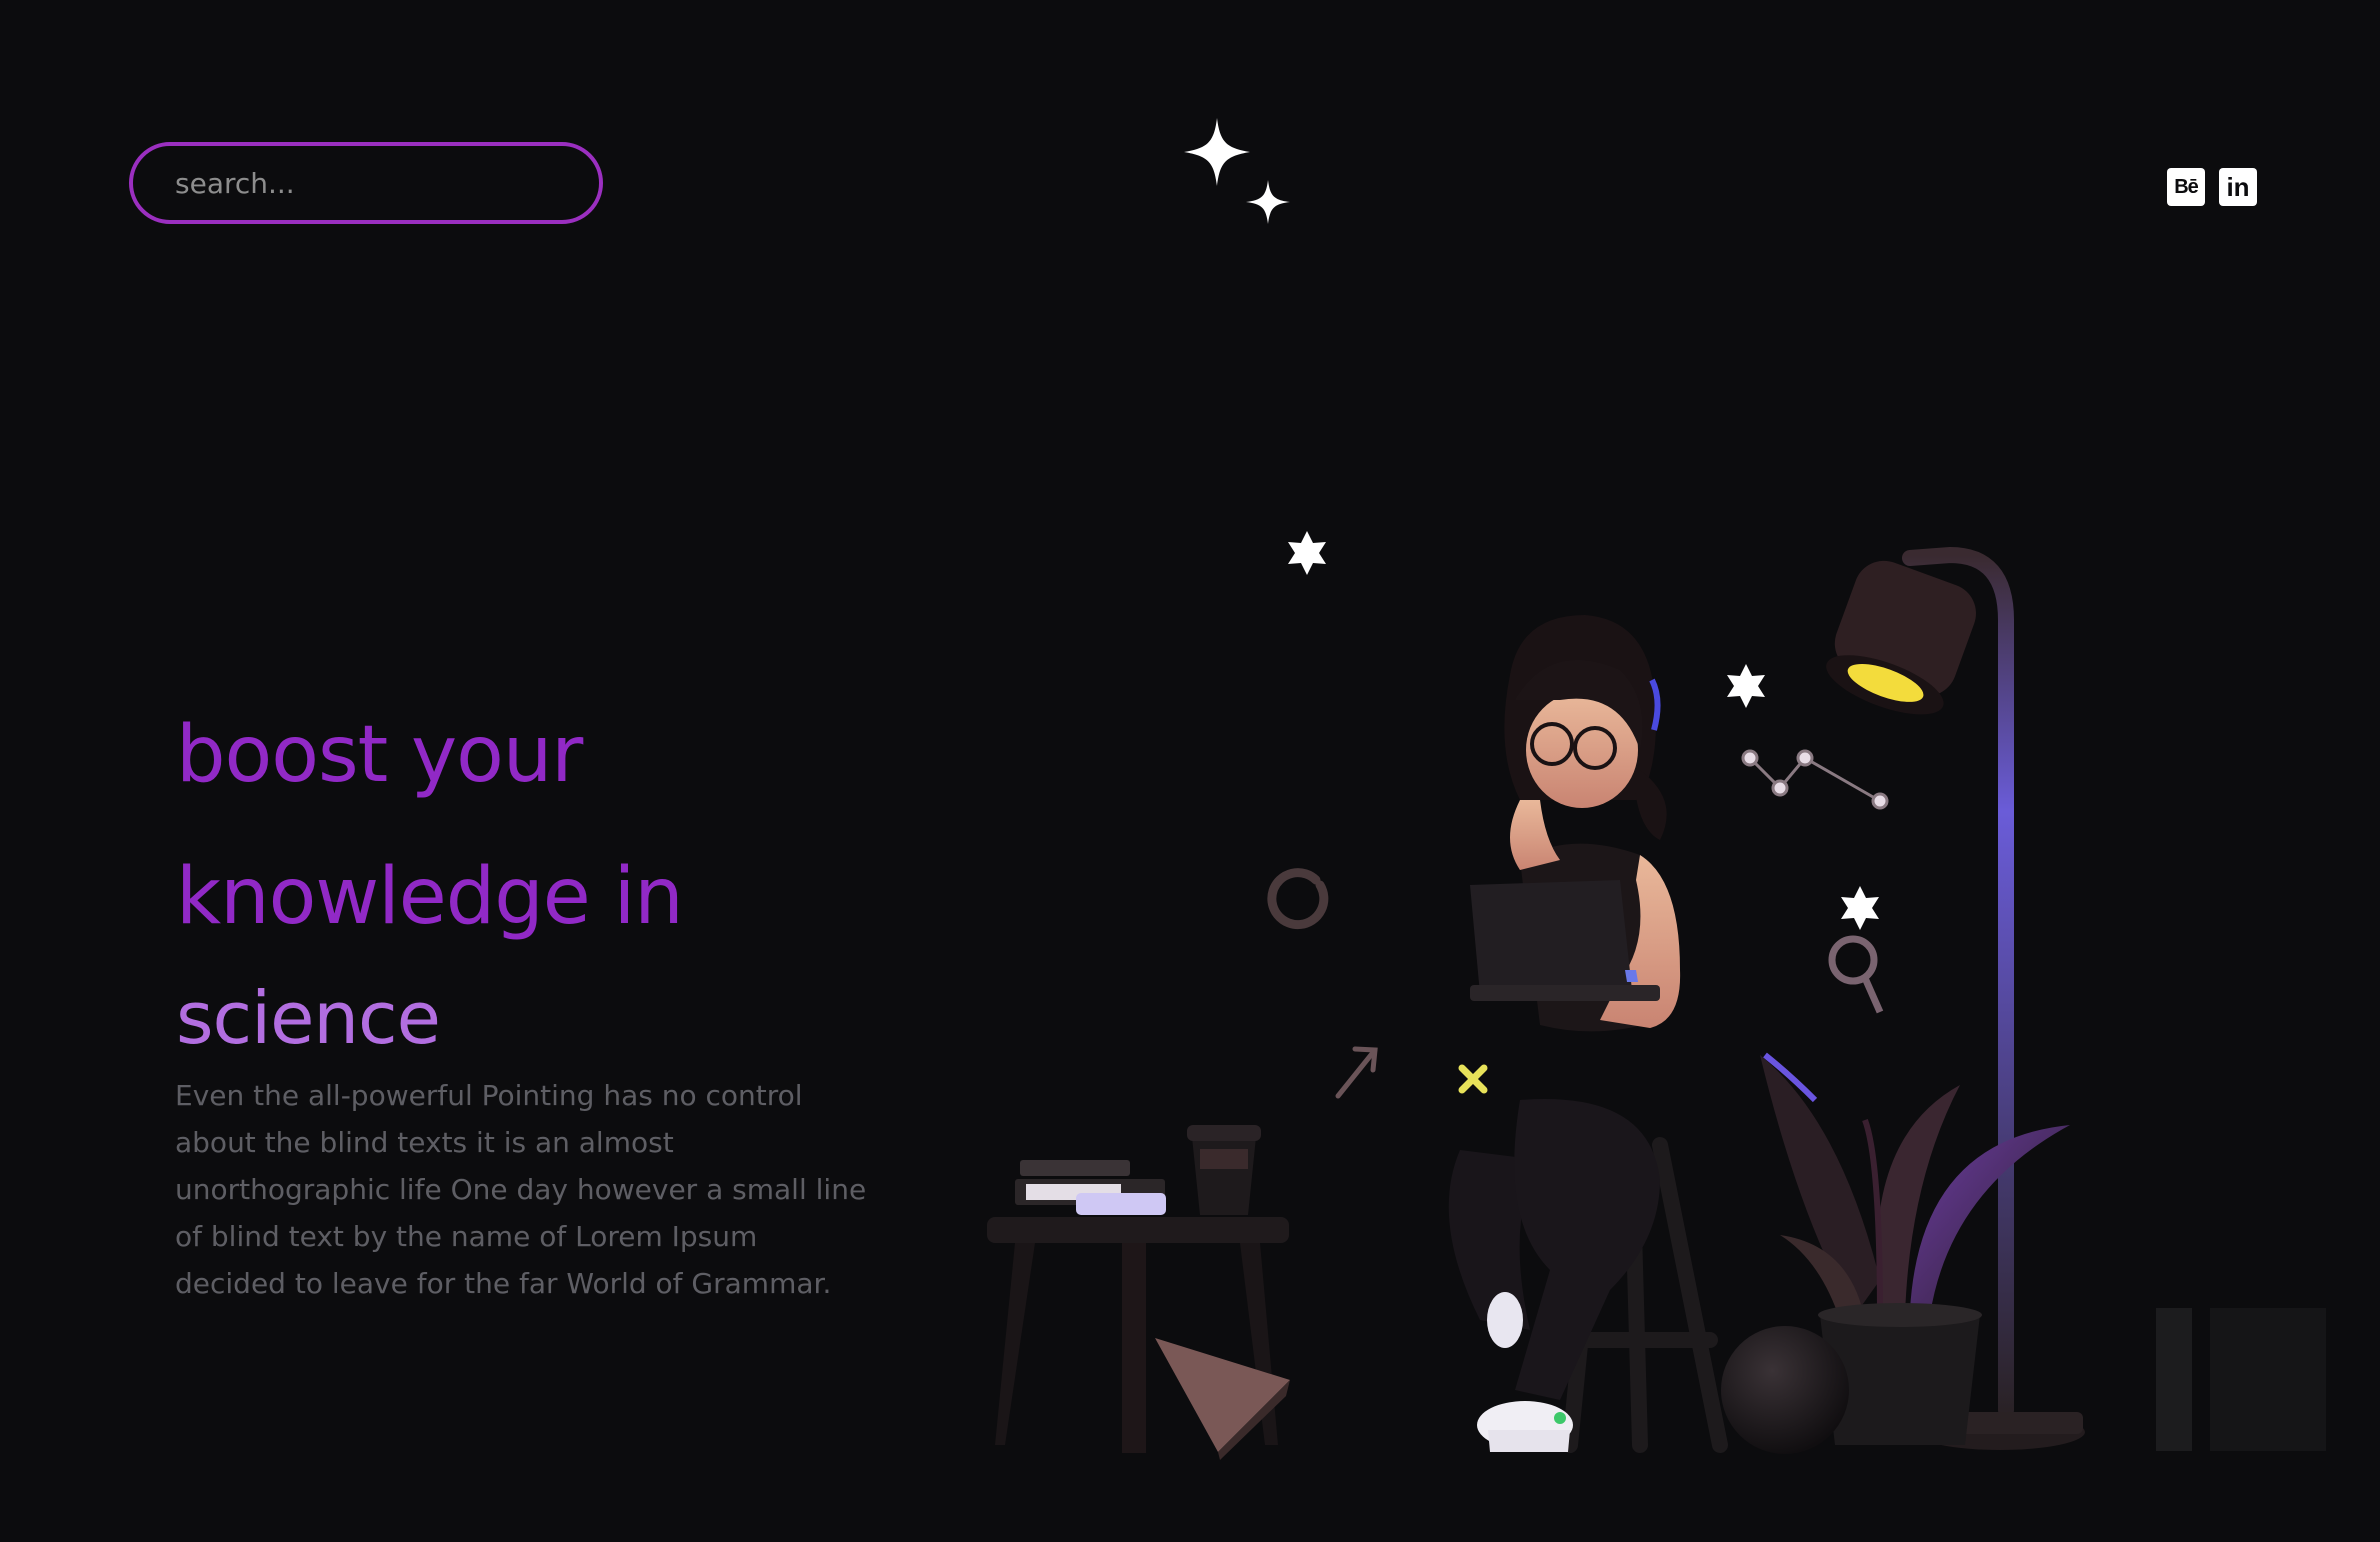 The height and width of the screenshot is (1542, 2380). I want to click on hero-title-line-1: boost your, so click(379, 755).